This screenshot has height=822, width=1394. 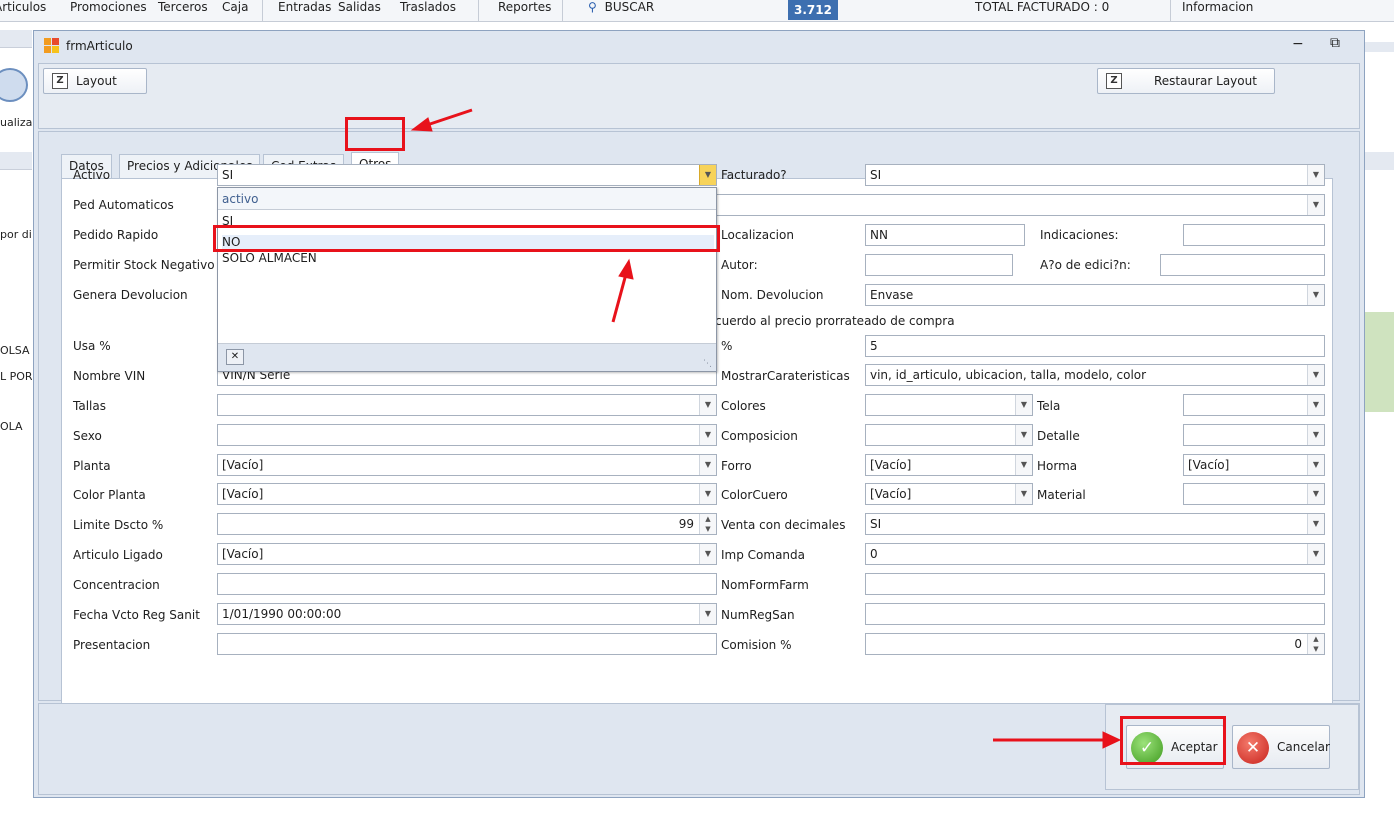 What do you see at coordinates (448, 118) in the screenshot?
I see `arrow-to-otros-tab` at bounding box center [448, 118].